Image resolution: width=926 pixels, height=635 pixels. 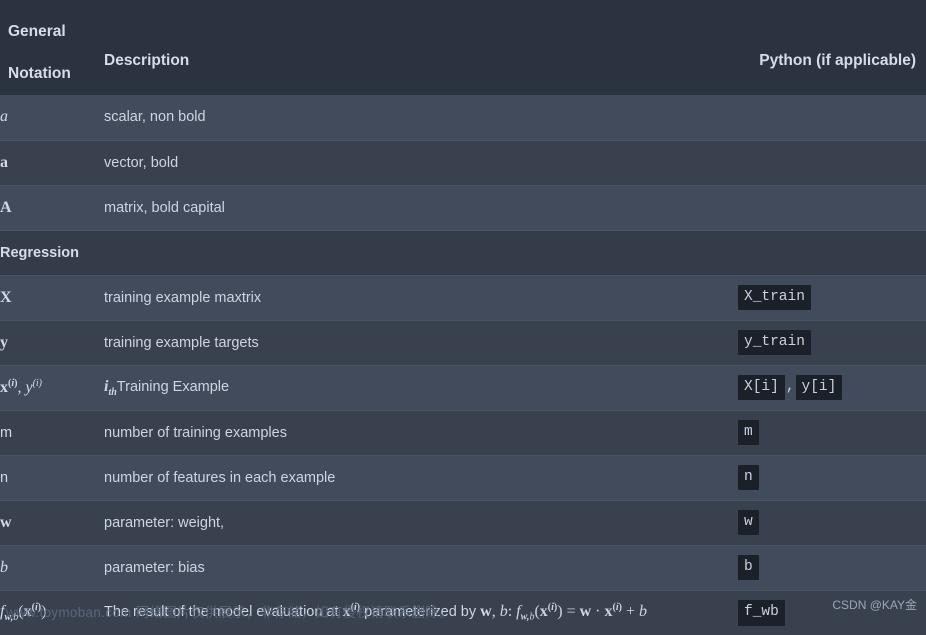 What do you see at coordinates (4, 478) in the screenshot?
I see `notation-symbol-n: n` at bounding box center [4, 478].